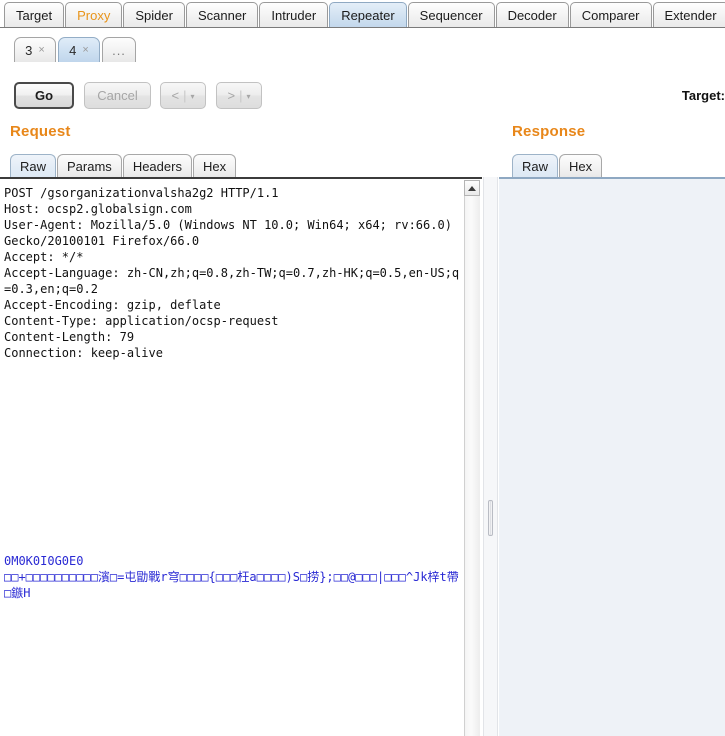 The image size is (725, 736). I want to click on main-tab-proxy-label: Proxy, so click(94, 15).